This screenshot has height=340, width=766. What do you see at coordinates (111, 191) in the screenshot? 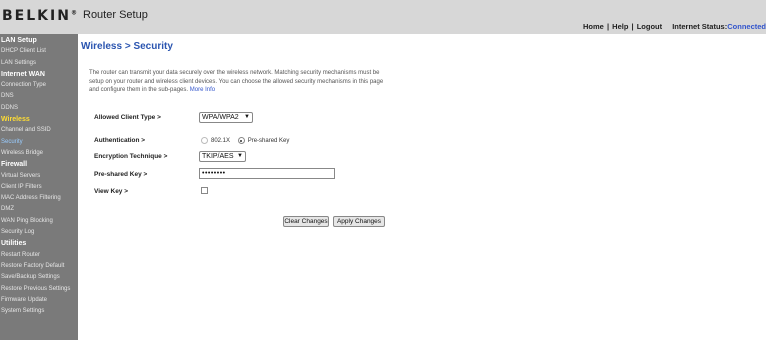
I see `view-key-label: View Key >` at bounding box center [111, 191].